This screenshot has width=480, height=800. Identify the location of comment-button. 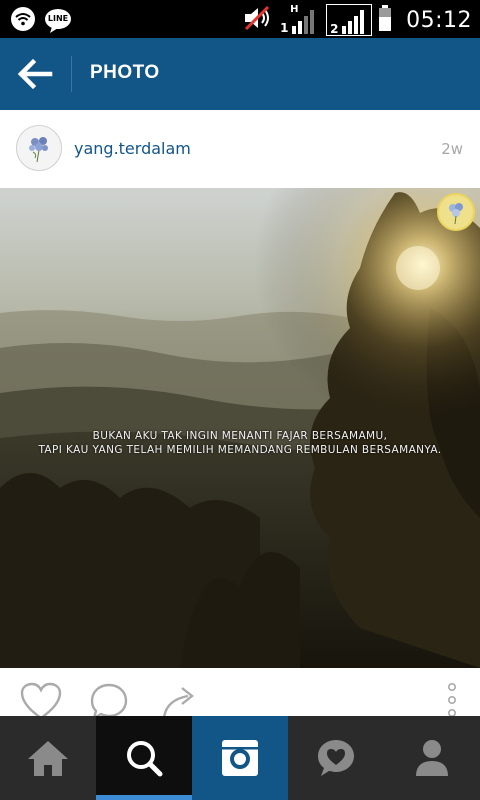
(109, 699).